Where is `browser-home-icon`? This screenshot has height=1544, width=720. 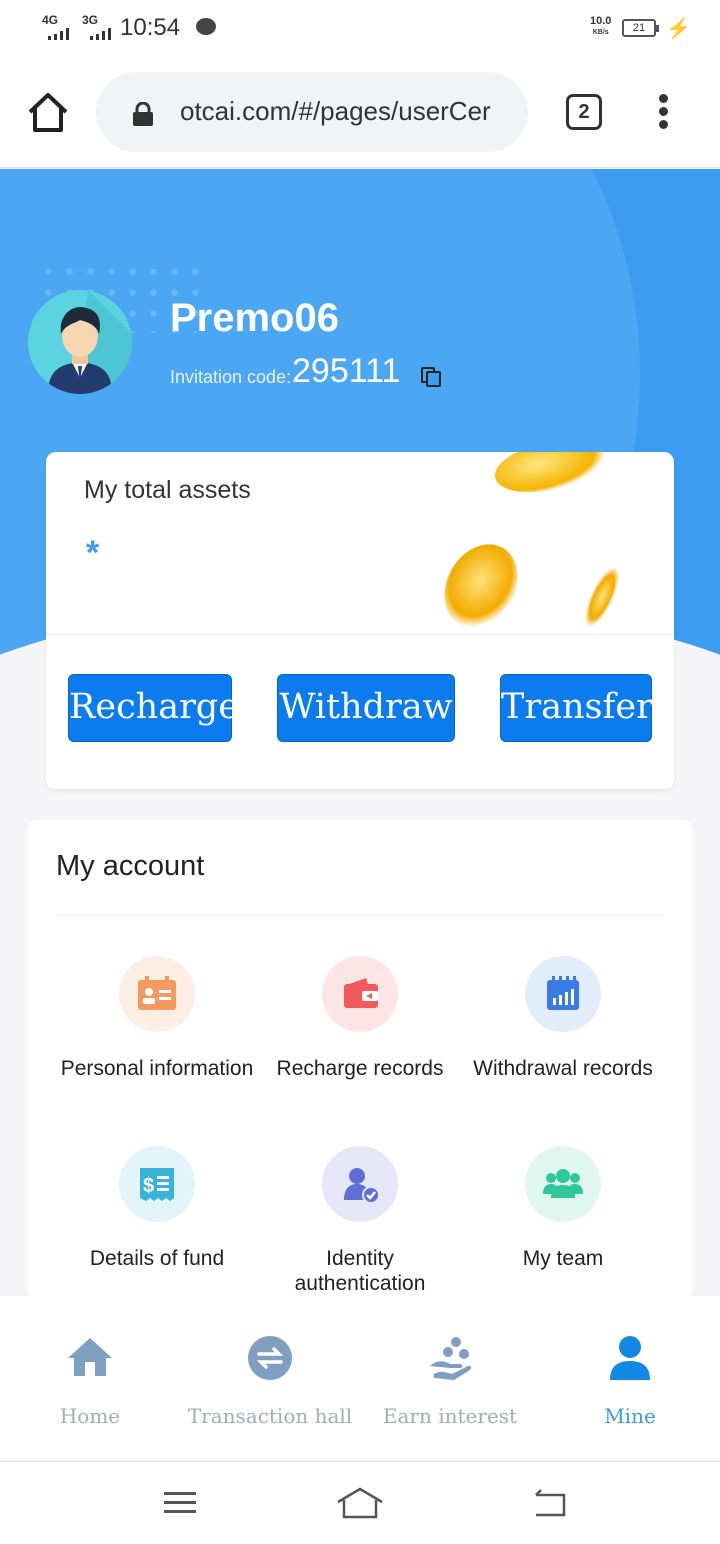
browser-home-icon is located at coordinates (48, 112).